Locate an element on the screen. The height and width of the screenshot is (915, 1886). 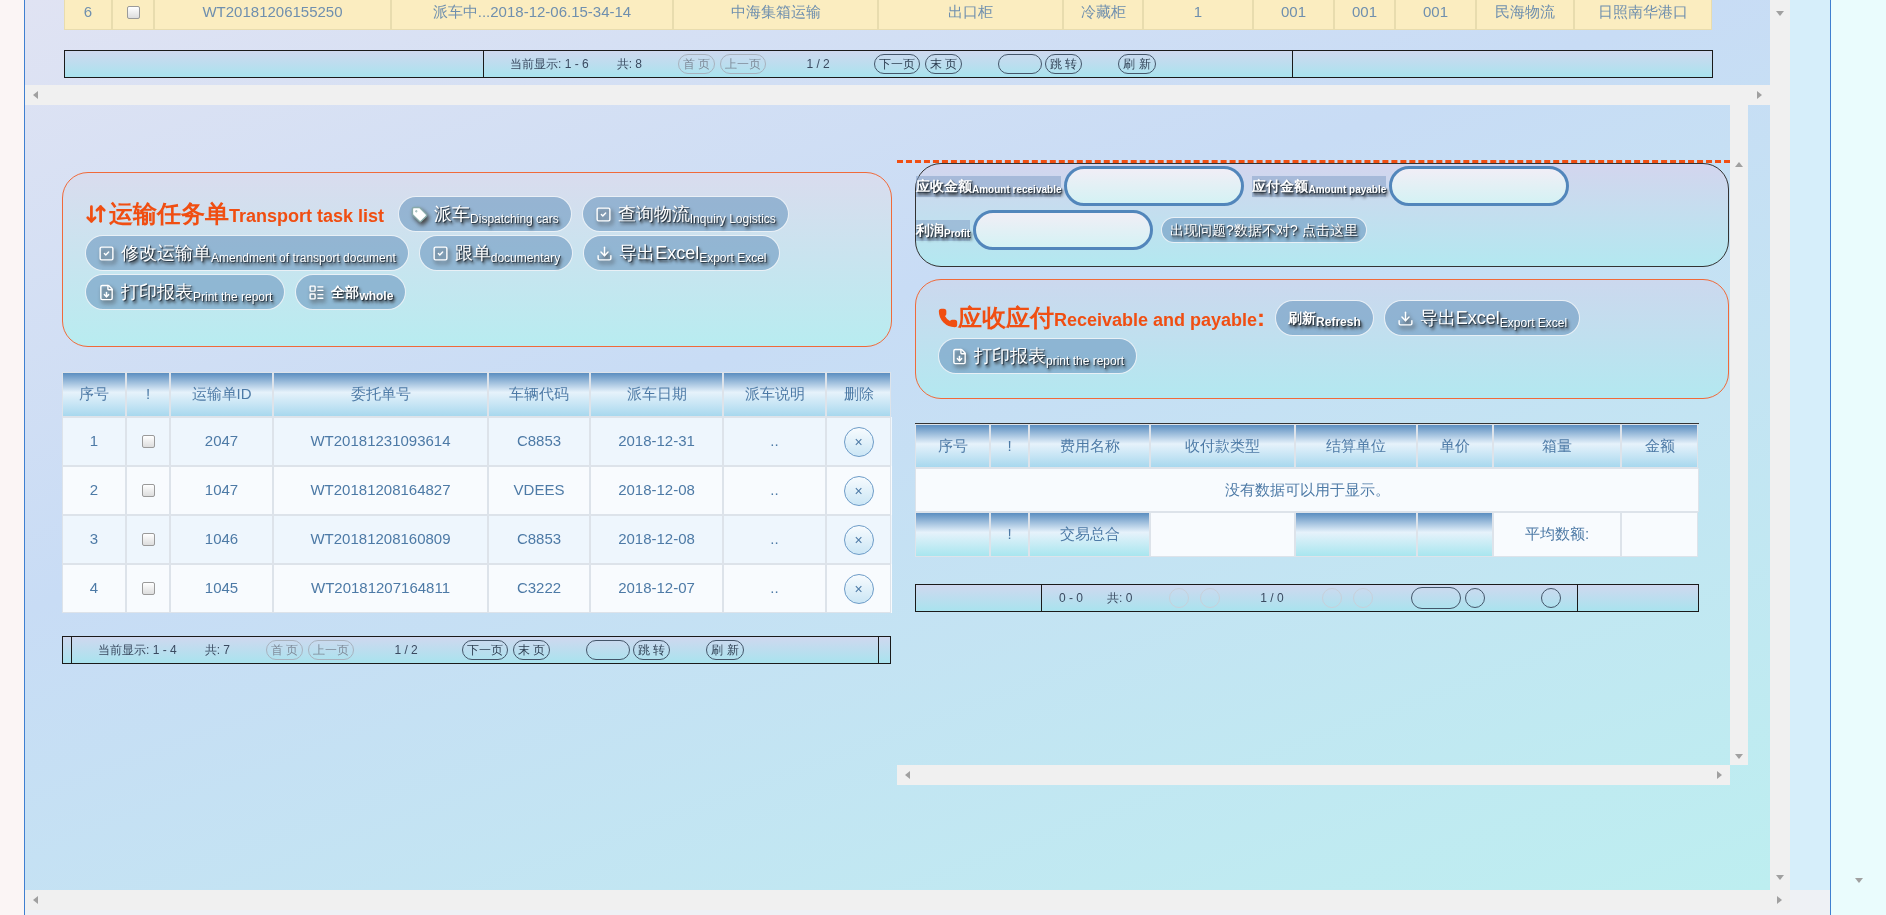
action-button: 查询物流$_{Inquiry Logistics}$ is located at coordinates (685, 214).